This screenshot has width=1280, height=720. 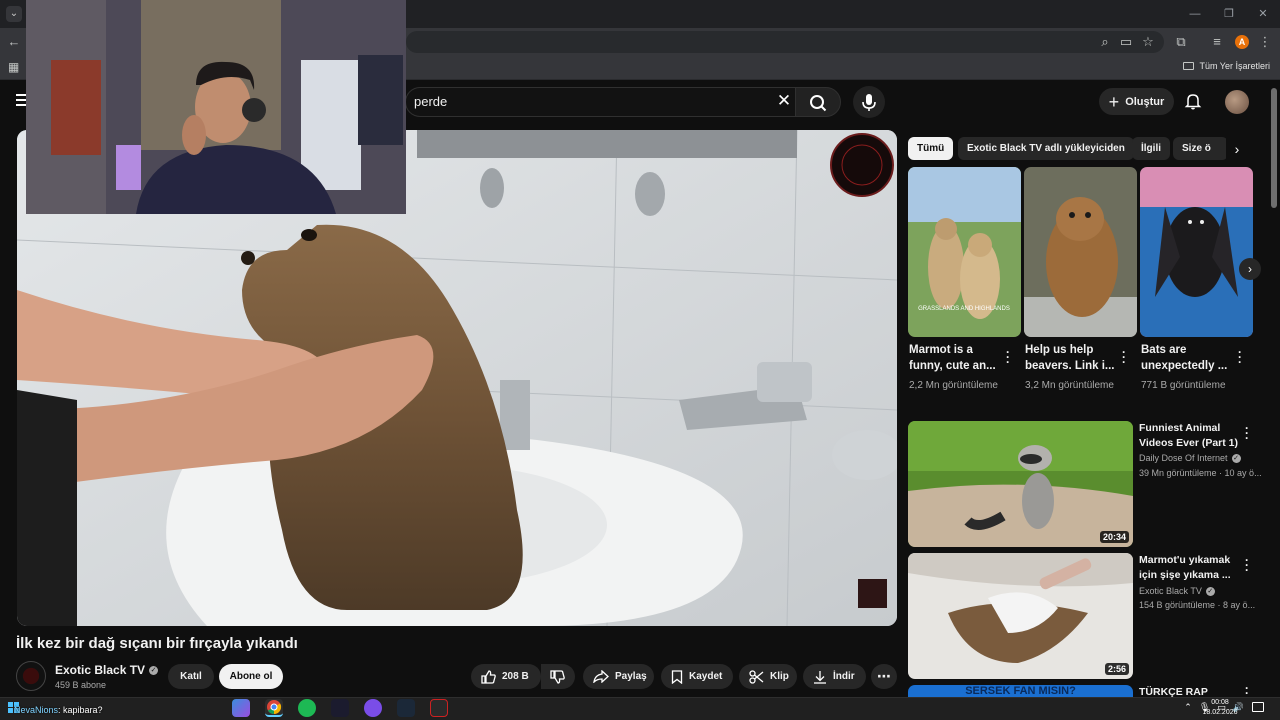 I want to click on all-bookmarks-label: Tüm Yer İşaretleri, so click(x=1234, y=66).